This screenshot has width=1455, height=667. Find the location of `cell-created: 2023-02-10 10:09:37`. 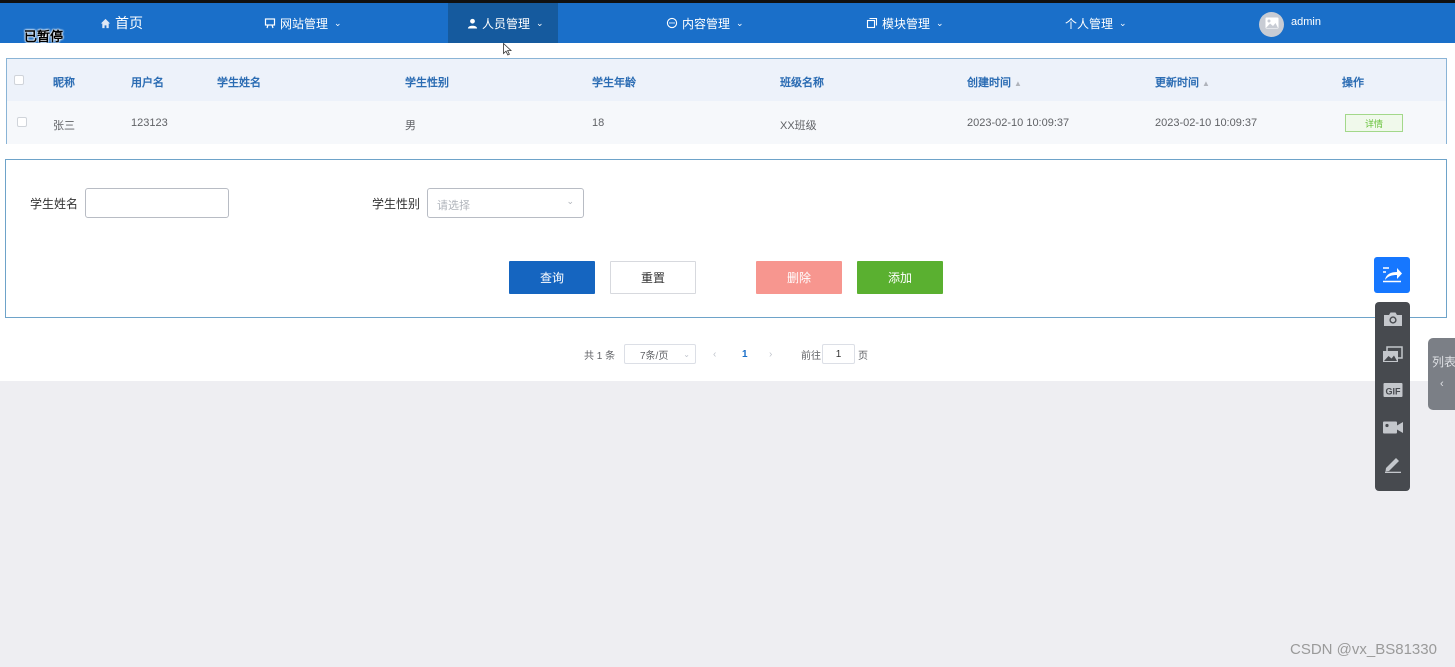

cell-created: 2023-02-10 10:09:37 is located at coordinates (1018, 123).